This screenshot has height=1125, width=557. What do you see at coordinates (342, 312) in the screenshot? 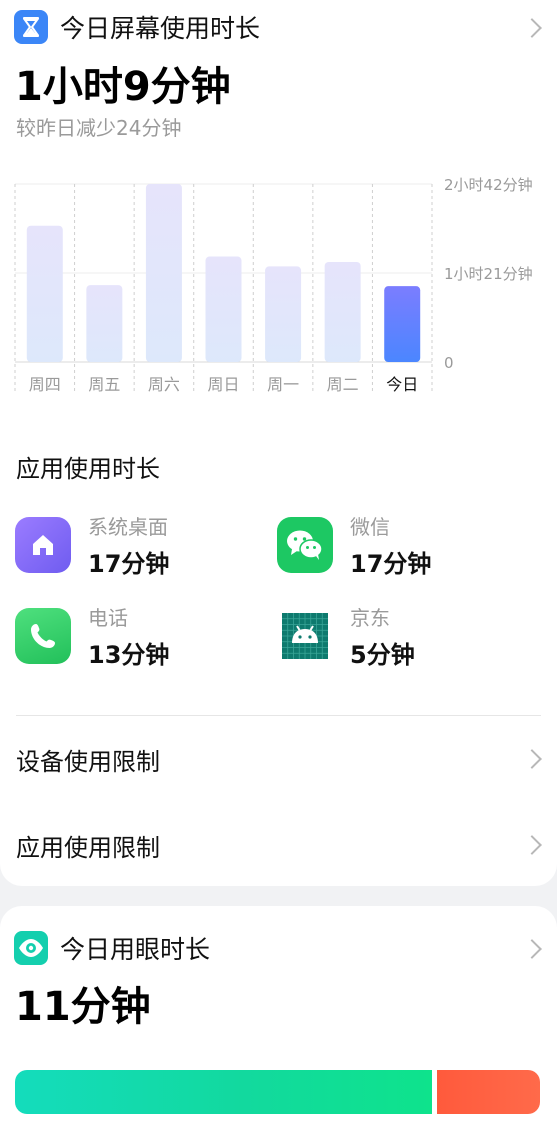
I see `bar-周二` at bounding box center [342, 312].